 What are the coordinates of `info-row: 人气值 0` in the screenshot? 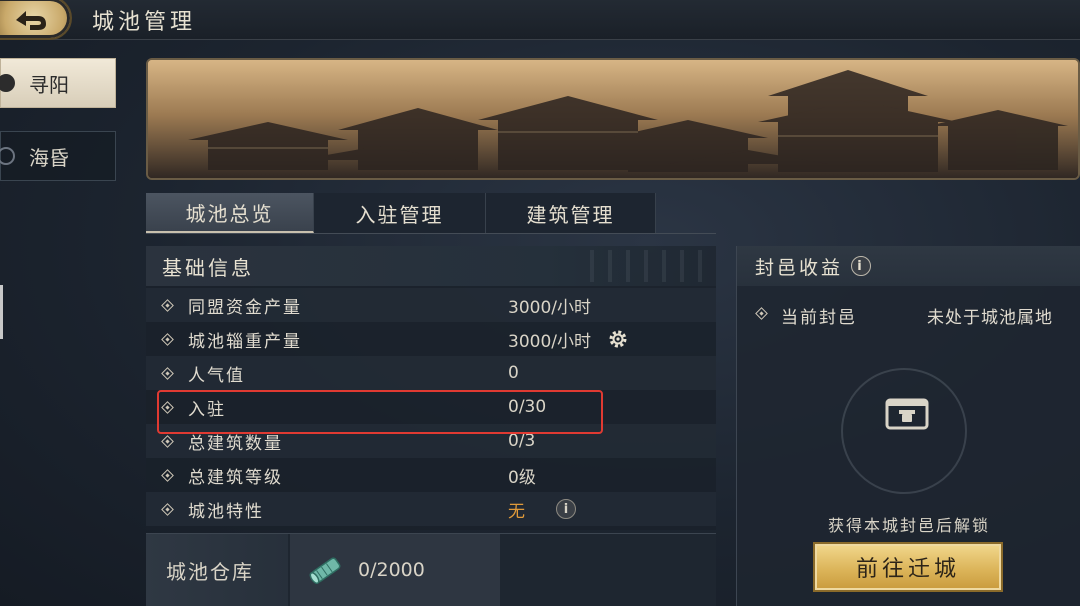 It's located at (431, 373).